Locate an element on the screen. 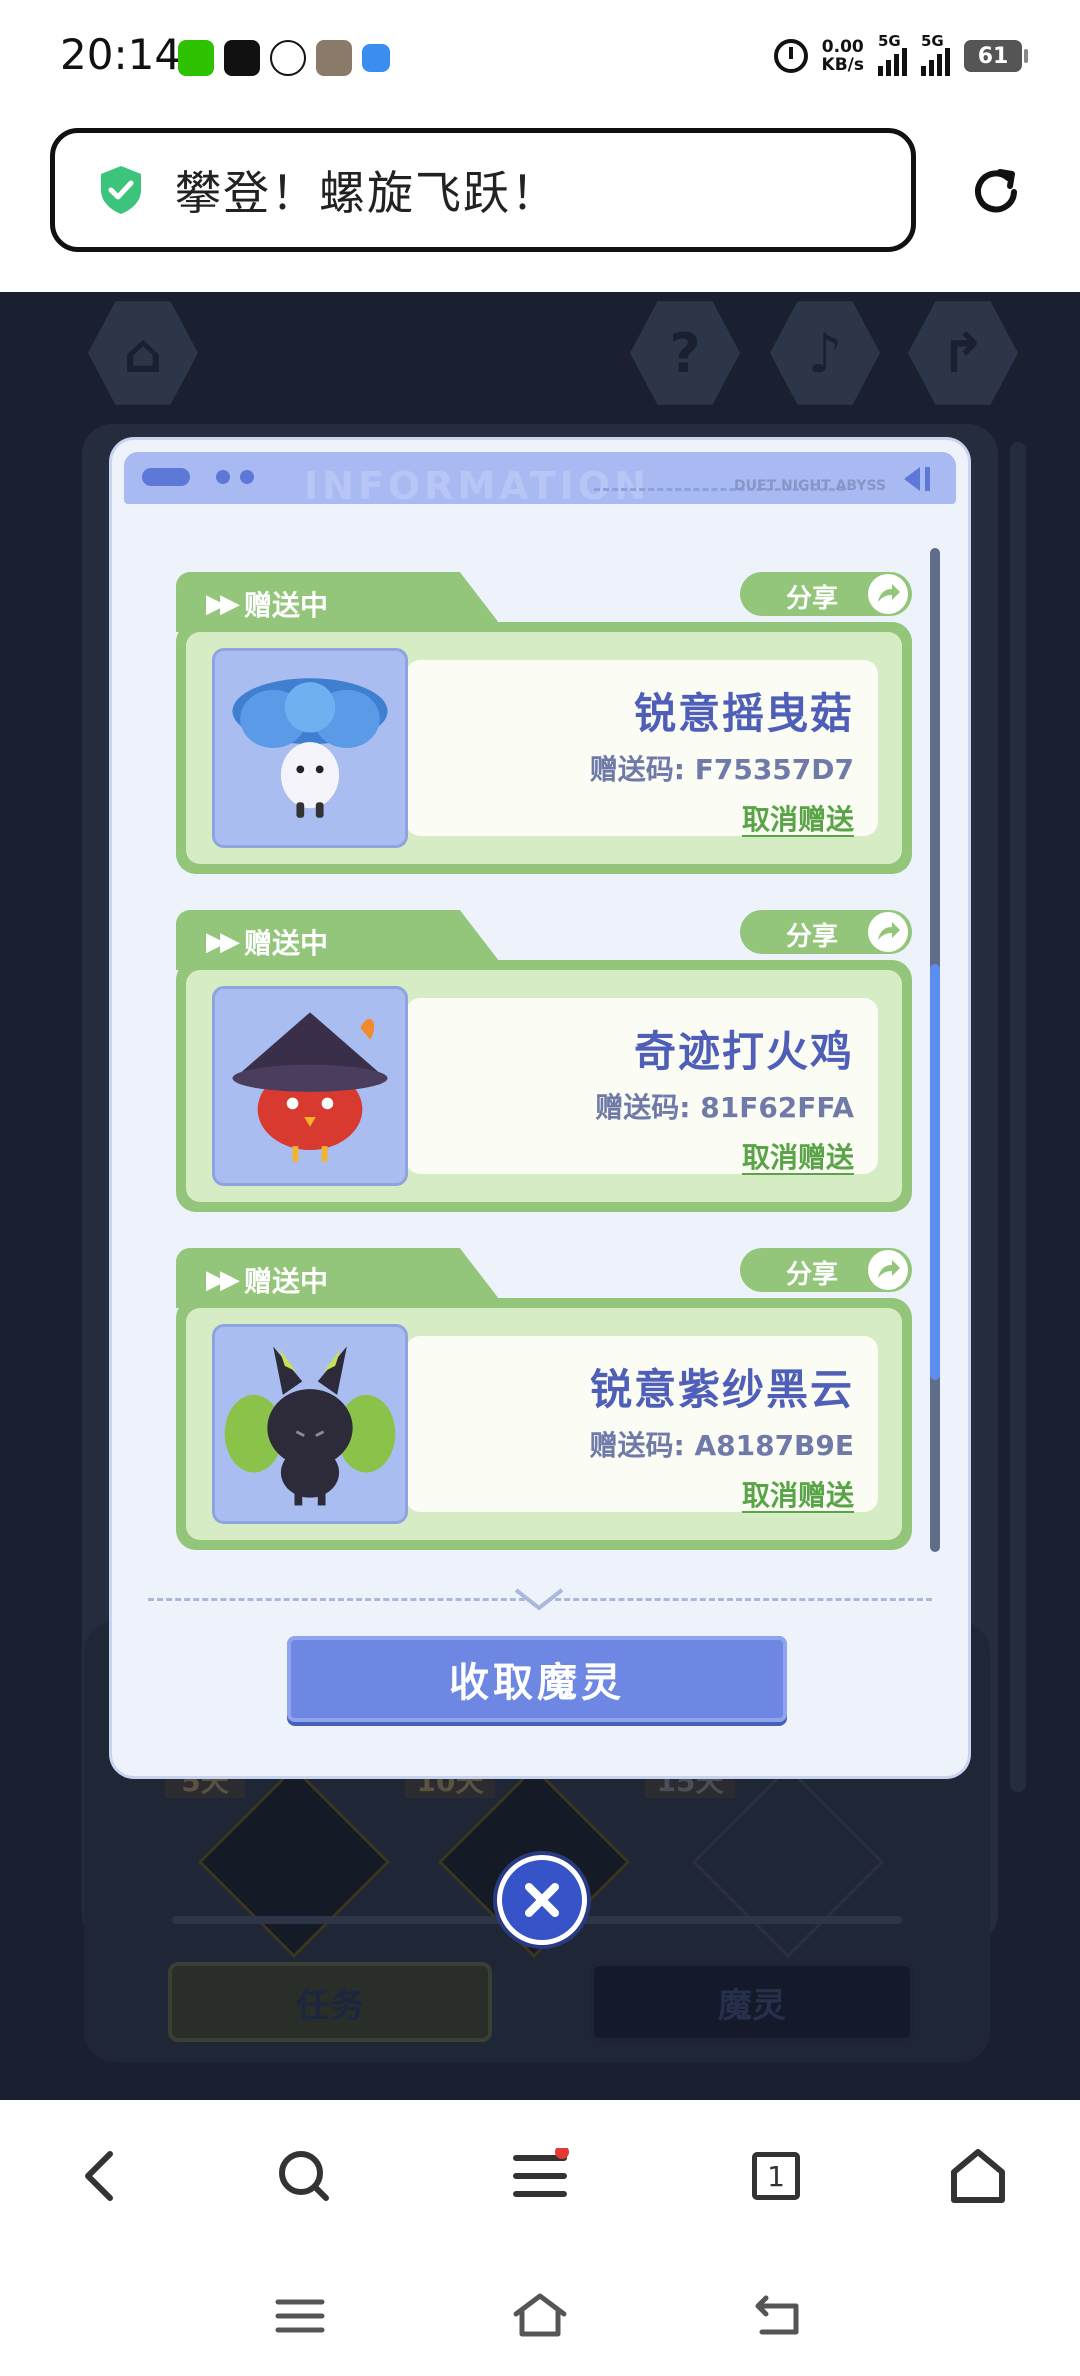 This screenshot has width=1080, height=2376. divider-chevron-icon is located at coordinates (539, 1599).